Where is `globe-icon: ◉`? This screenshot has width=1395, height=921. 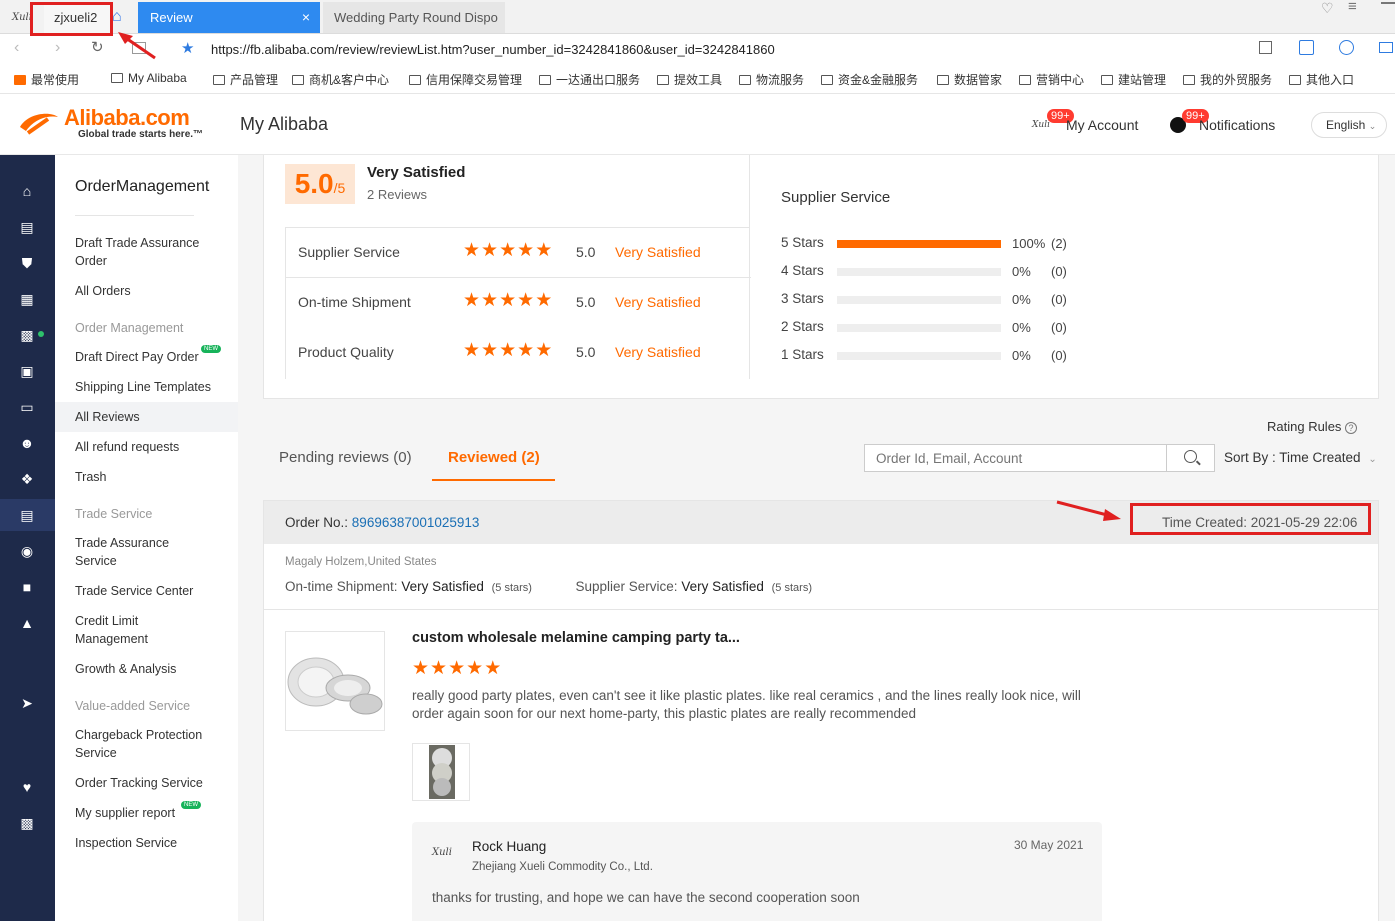
globe-icon: ◉ is located at coordinates (27, 551).